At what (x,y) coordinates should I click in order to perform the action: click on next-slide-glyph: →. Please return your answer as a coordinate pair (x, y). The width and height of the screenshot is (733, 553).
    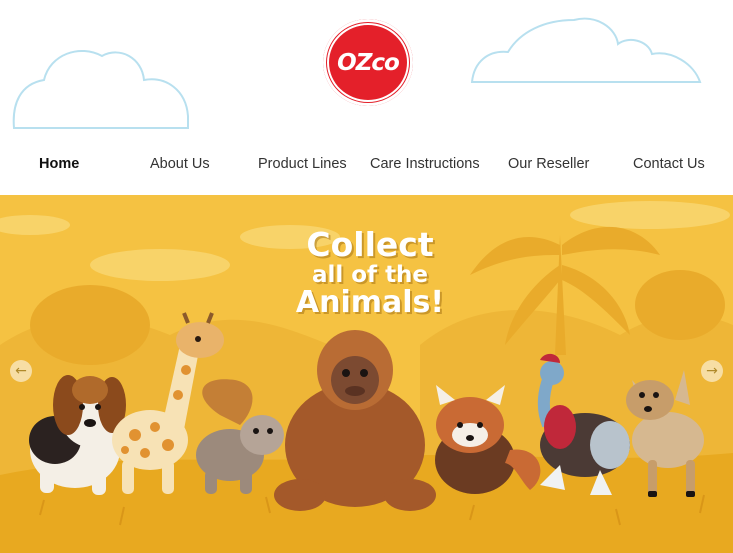
    Looking at the image, I should click on (712, 371).